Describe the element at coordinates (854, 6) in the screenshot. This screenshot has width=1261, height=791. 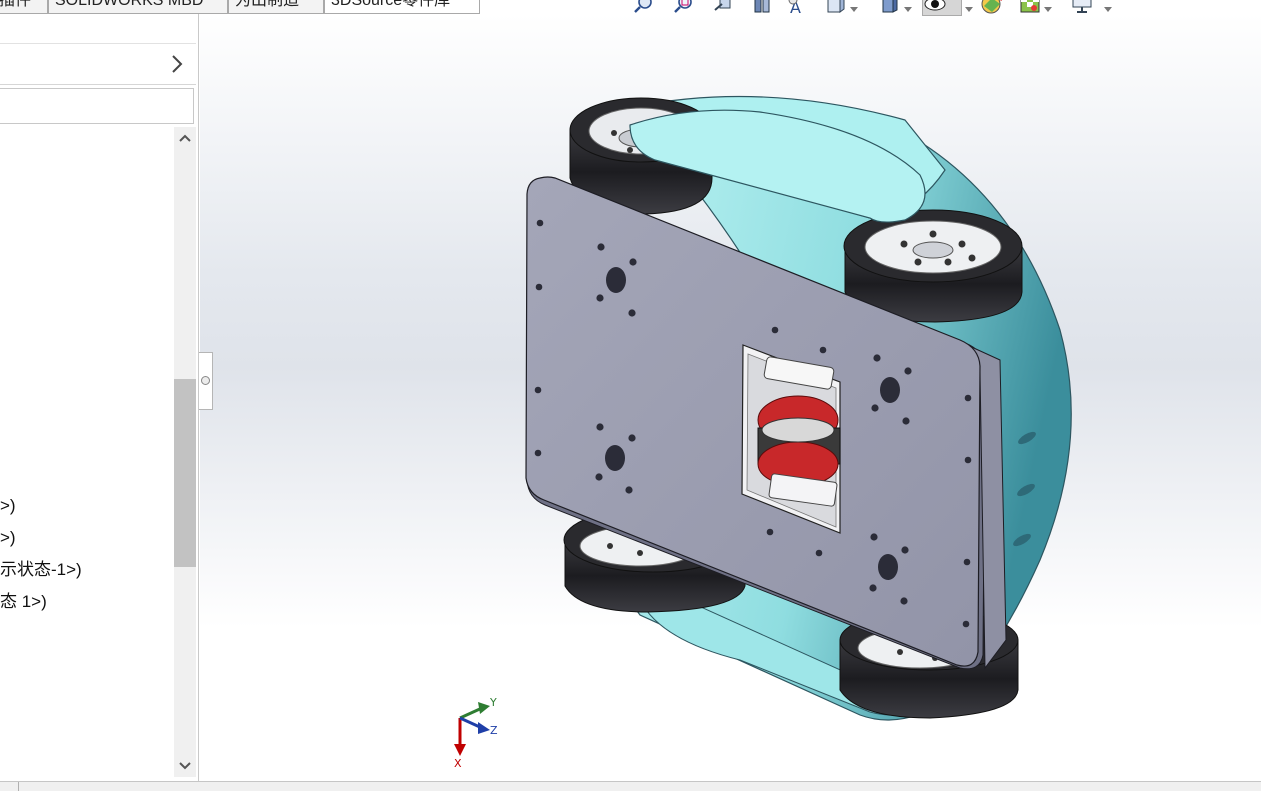
I see `view-orientation-caret-icon` at that location.